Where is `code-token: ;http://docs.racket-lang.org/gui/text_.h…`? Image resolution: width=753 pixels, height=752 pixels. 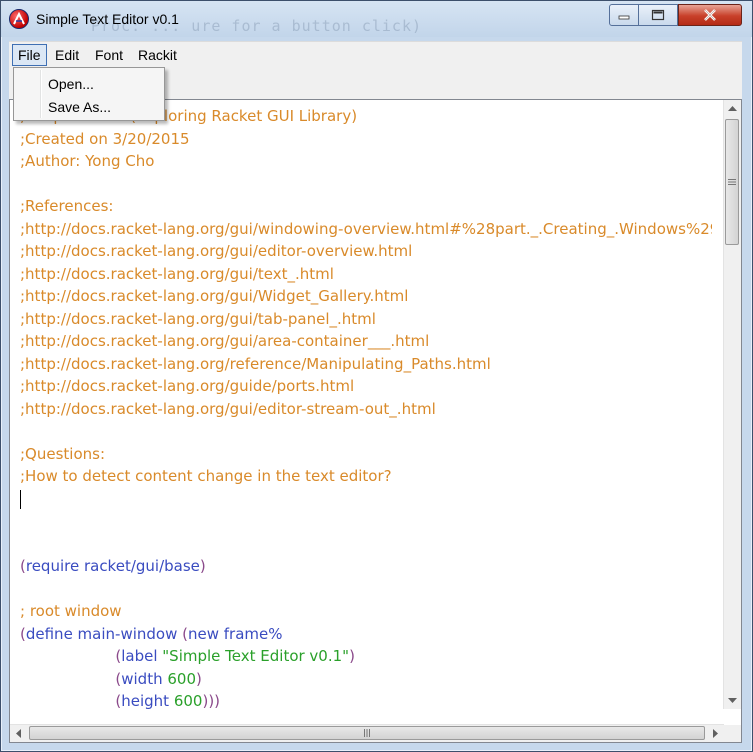 code-token: ;http://docs.racket-lang.org/gui/text_.h… is located at coordinates (177, 273).